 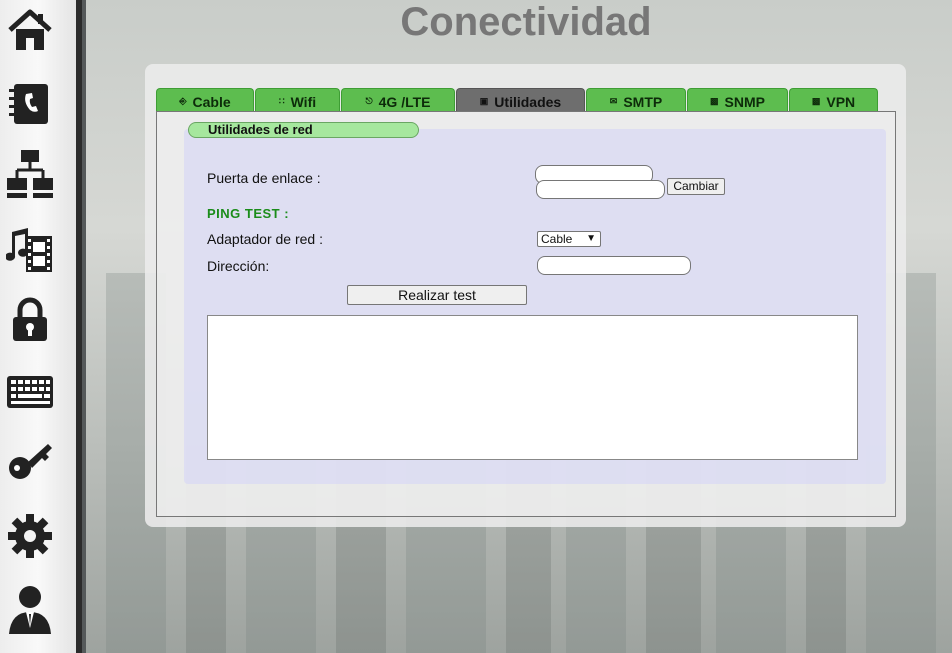 I want to click on address-label: Dirección:, so click(x=238, y=266).